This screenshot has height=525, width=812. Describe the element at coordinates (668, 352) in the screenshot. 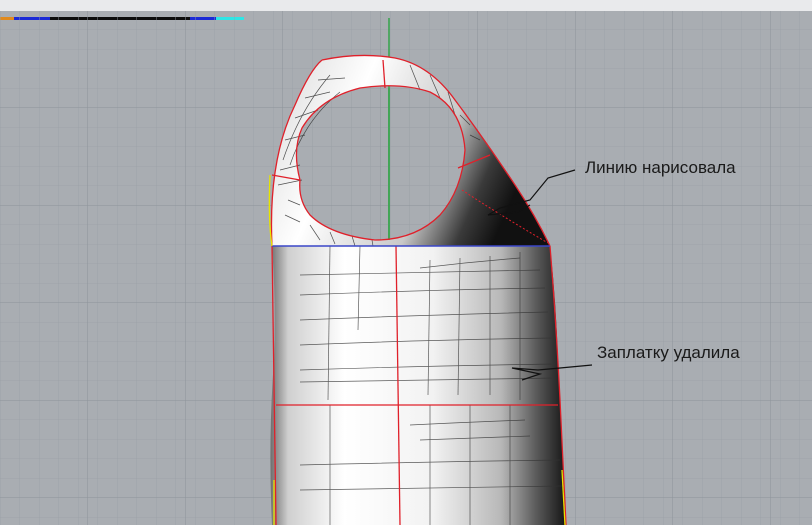

I see `annotation-patch-deleted: Заплатку удалила` at that location.